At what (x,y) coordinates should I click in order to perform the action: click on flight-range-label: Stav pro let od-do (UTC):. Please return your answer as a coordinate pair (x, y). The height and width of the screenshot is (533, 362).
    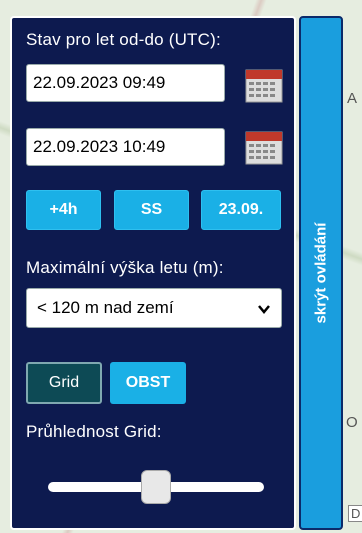
    Looking at the image, I should click on (123, 39).